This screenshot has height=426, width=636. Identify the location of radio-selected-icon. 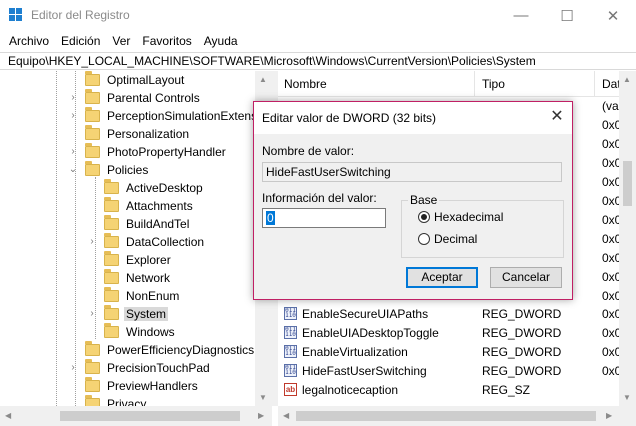
(424, 217).